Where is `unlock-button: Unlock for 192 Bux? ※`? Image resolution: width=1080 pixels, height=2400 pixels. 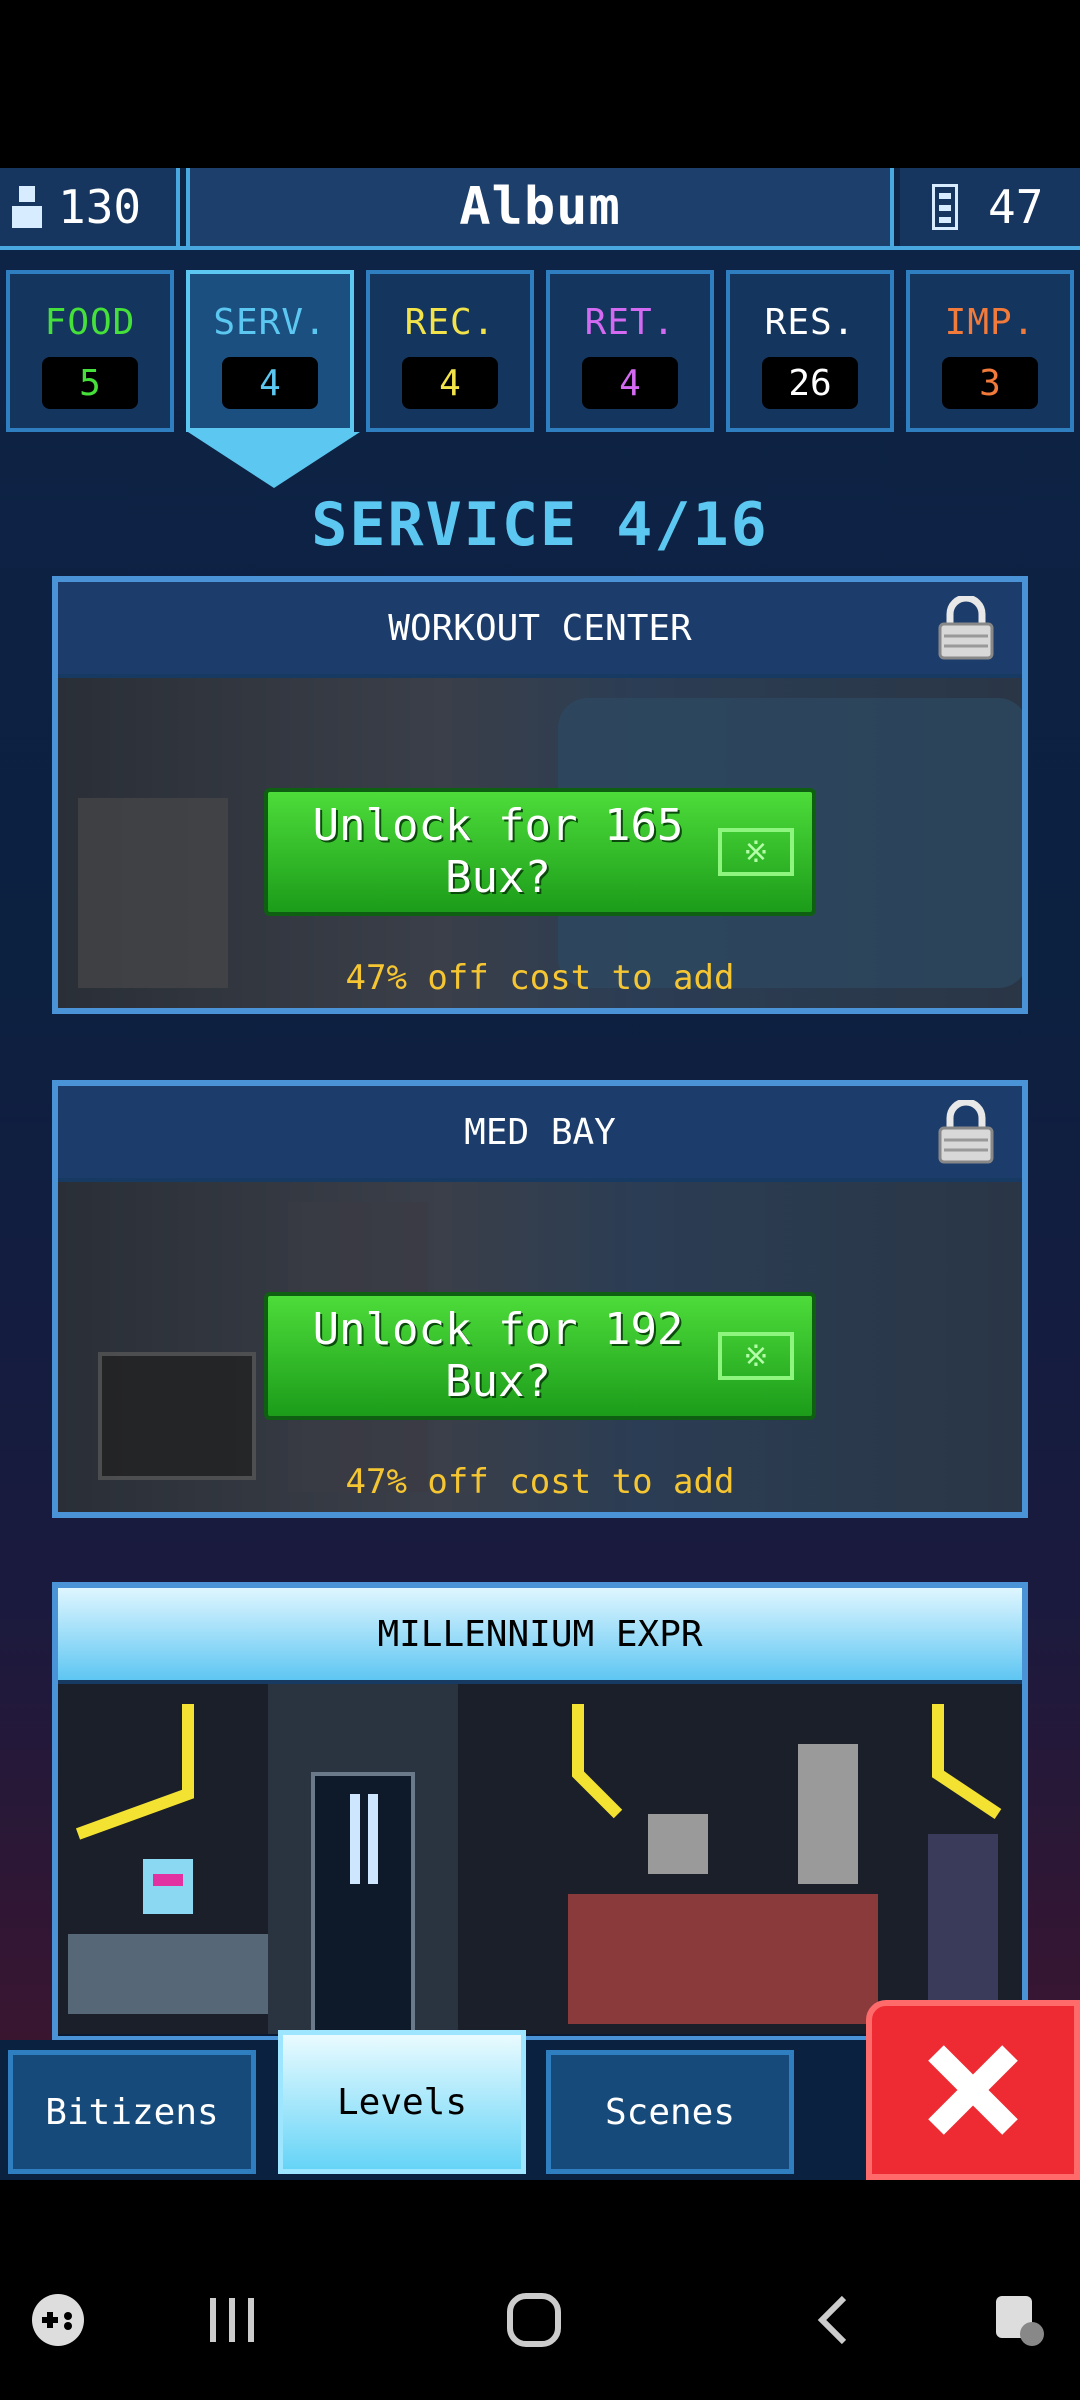 unlock-button: Unlock for 192 Bux? ※ is located at coordinates (540, 1356).